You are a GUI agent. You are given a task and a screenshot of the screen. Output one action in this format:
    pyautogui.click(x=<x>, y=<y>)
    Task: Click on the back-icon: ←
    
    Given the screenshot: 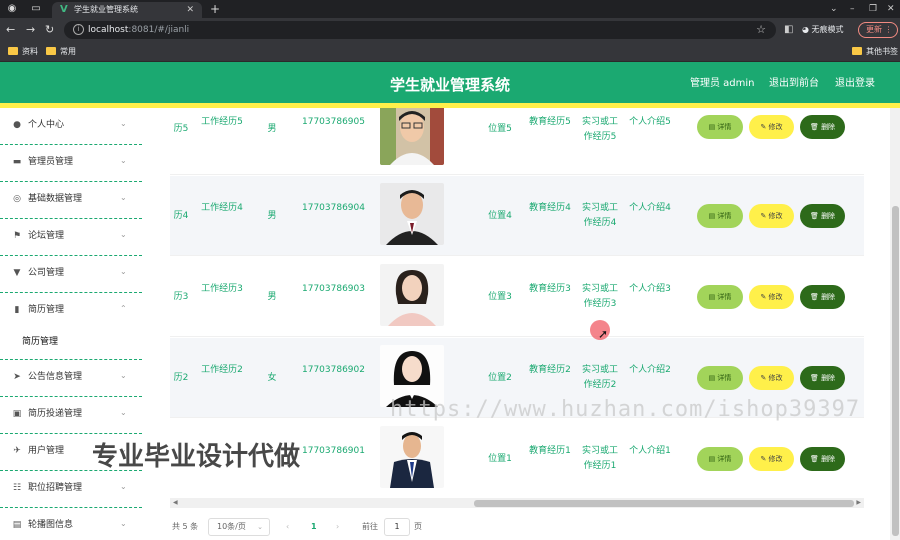 What is the action you would take?
    pyautogui.click(x=10, y=30)
    